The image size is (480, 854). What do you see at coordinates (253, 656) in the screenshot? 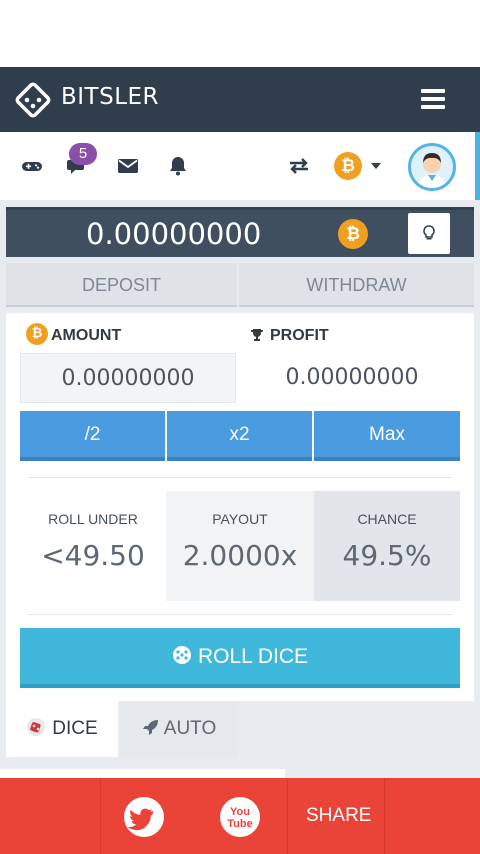
I see `roll-dice-label: ROLL DICE` at bounding box center [253, 656].